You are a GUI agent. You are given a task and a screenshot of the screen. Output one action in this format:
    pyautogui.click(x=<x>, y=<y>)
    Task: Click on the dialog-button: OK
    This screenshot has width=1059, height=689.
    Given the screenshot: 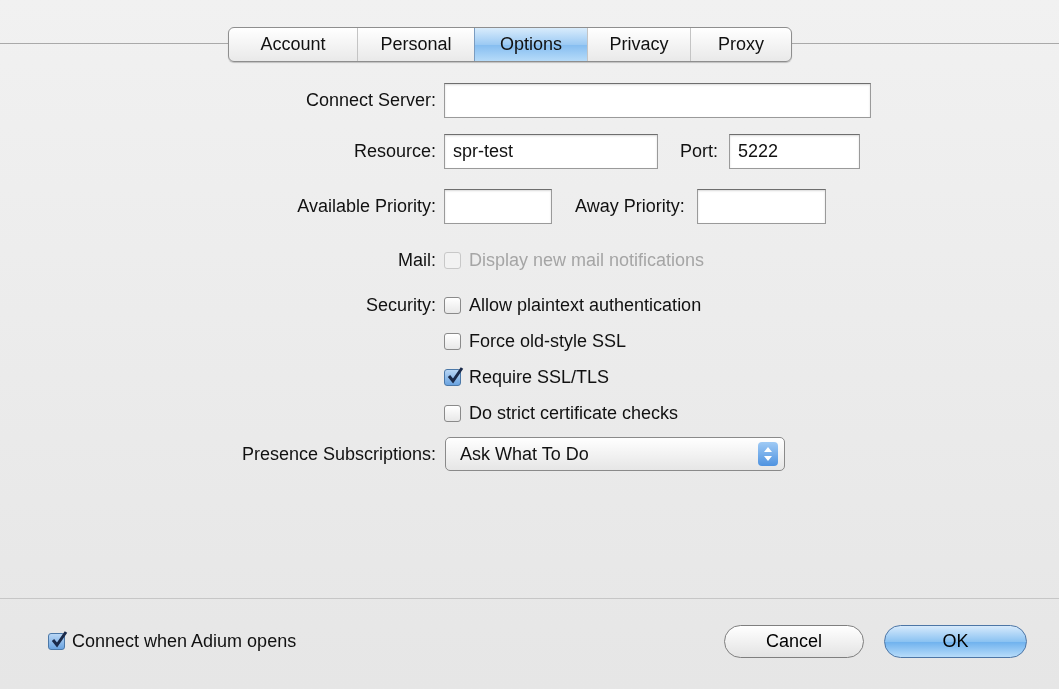 What is the action you would take?
    pyautogui.click(x=955, y=641)
    